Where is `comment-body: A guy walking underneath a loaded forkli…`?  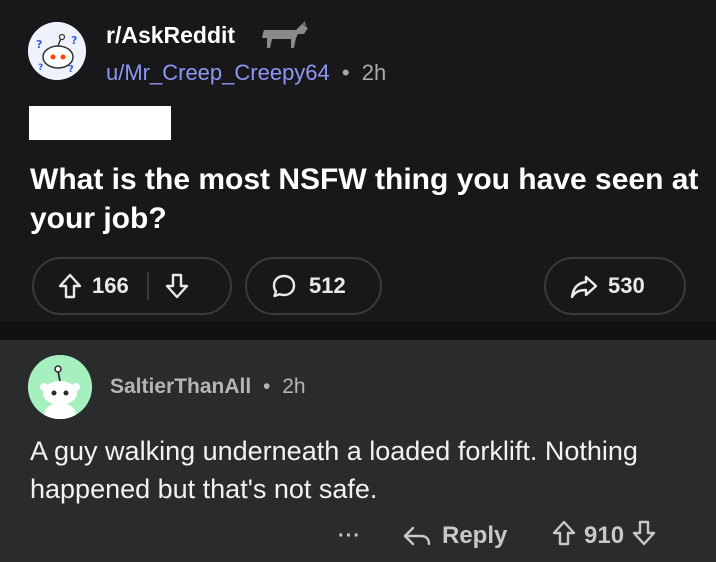 comment-body: A guy walking underneath a loaded forkli… is located at coordinates (334, 470).